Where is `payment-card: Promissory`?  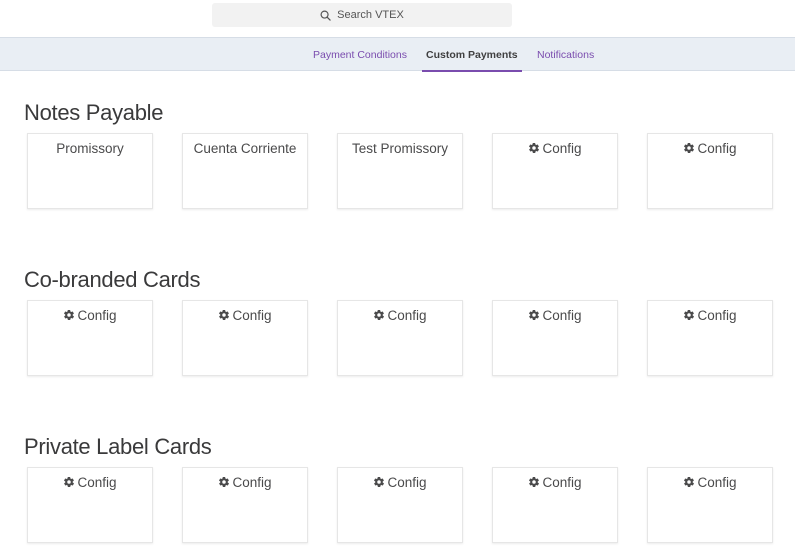 payment-card: Promissory is located at coordinates (90, 171).